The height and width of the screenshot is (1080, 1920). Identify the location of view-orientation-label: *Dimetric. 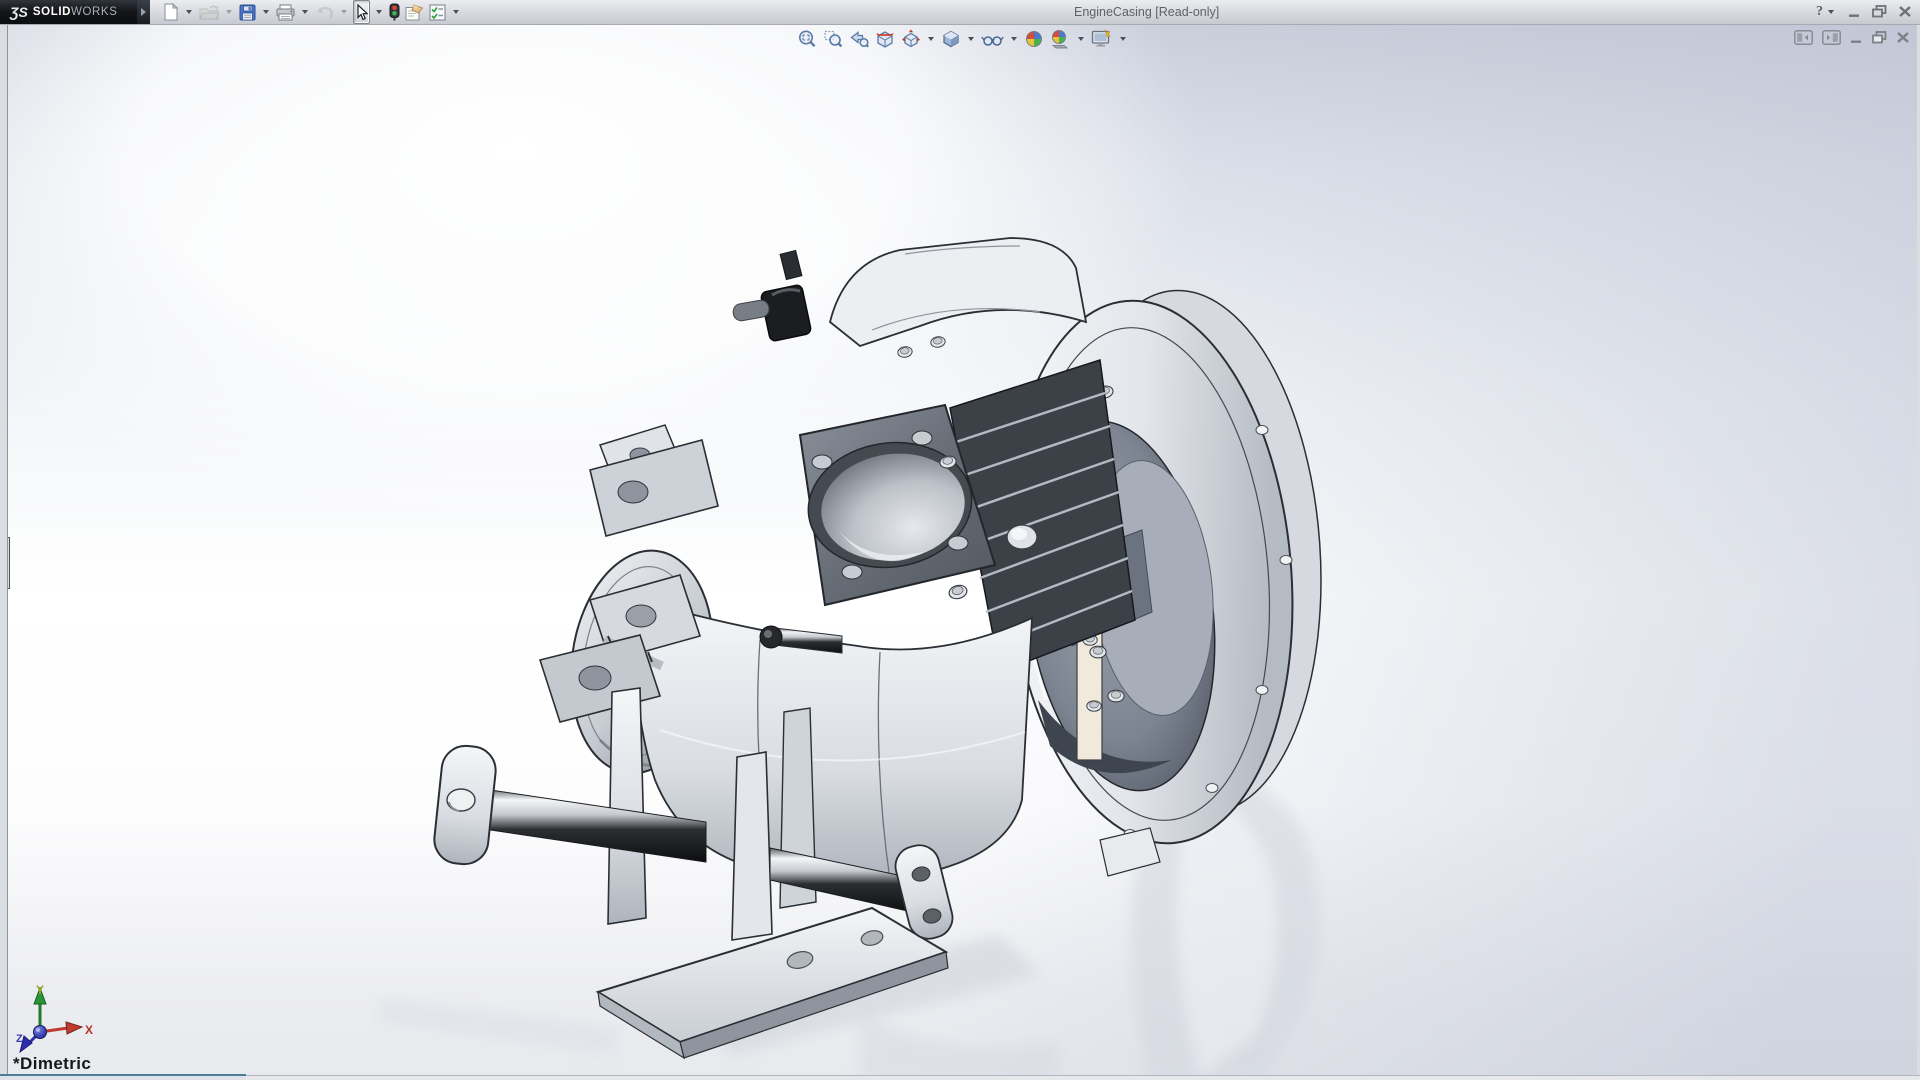
(52, 1063).